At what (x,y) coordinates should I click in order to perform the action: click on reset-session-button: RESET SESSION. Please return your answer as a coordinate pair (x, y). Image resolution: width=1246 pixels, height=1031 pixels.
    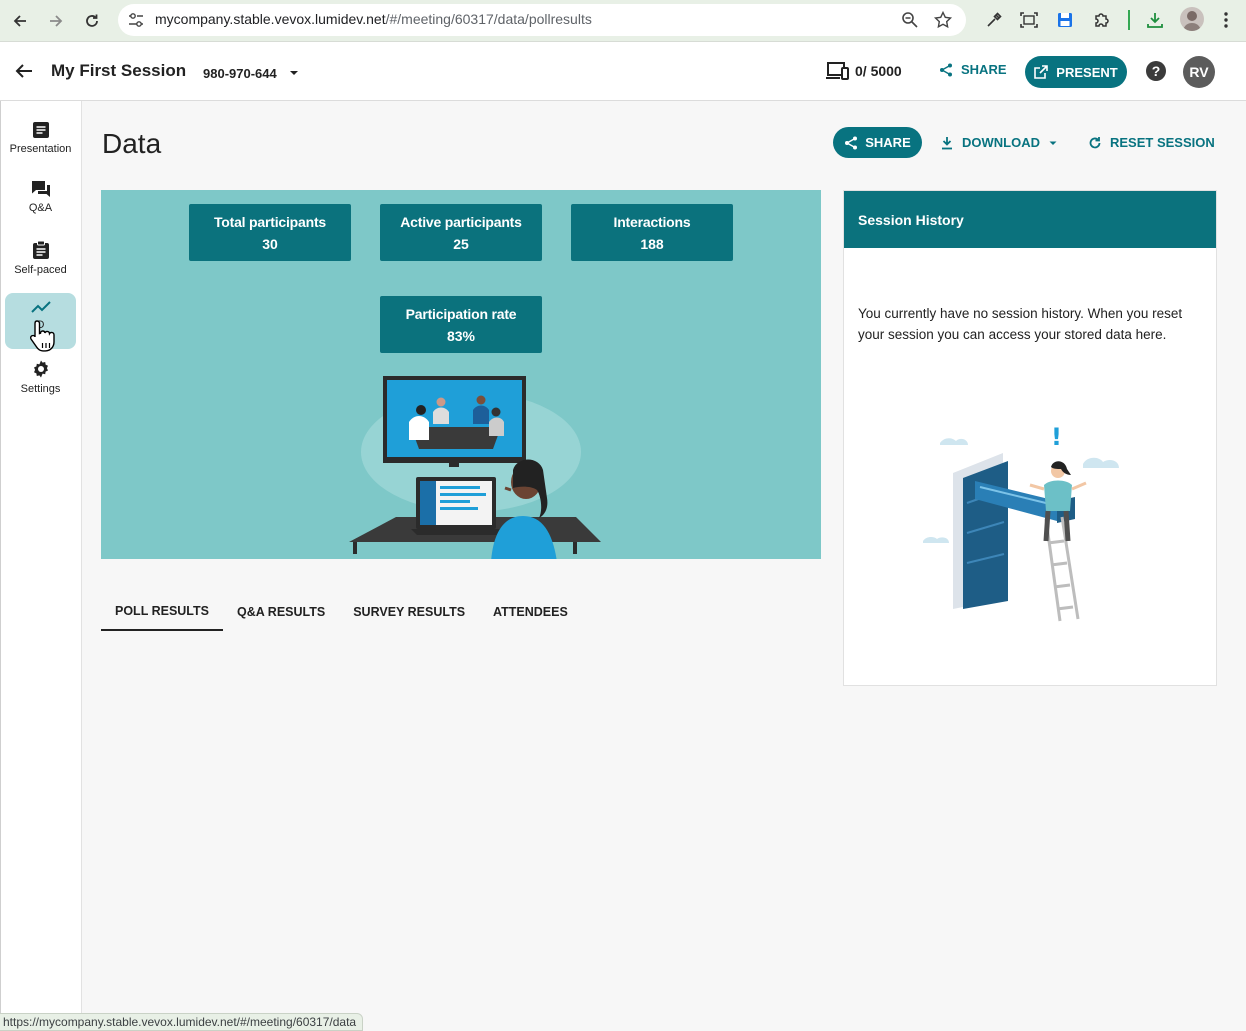
    Looking at the image, I should click on (1151, 142).